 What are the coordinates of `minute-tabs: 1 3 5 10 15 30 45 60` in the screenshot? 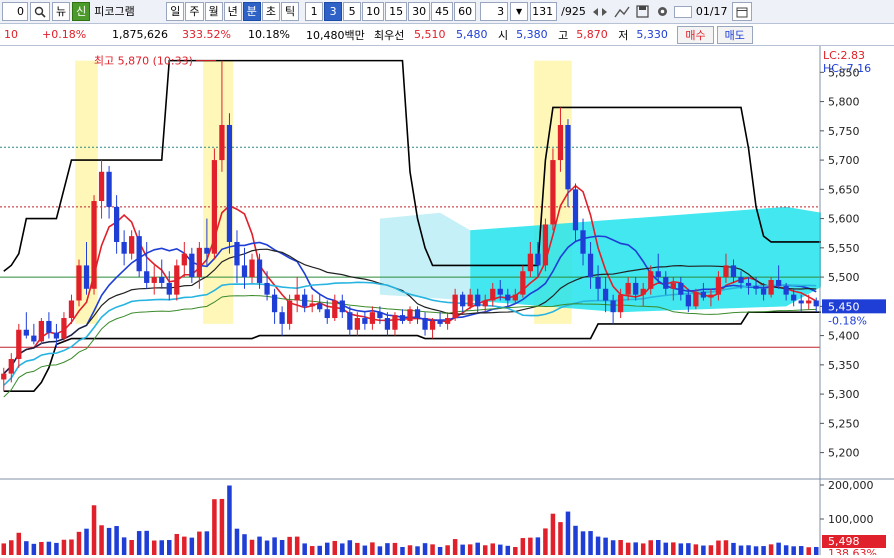 It's located at (391, 11).